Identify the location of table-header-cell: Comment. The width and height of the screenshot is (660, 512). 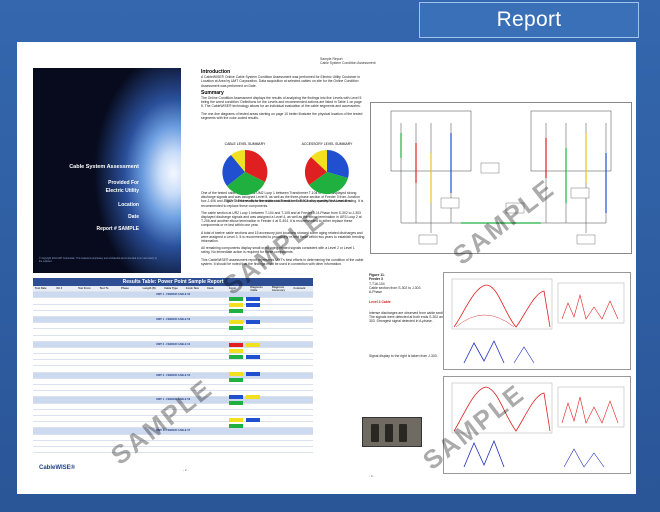
(299, 289).